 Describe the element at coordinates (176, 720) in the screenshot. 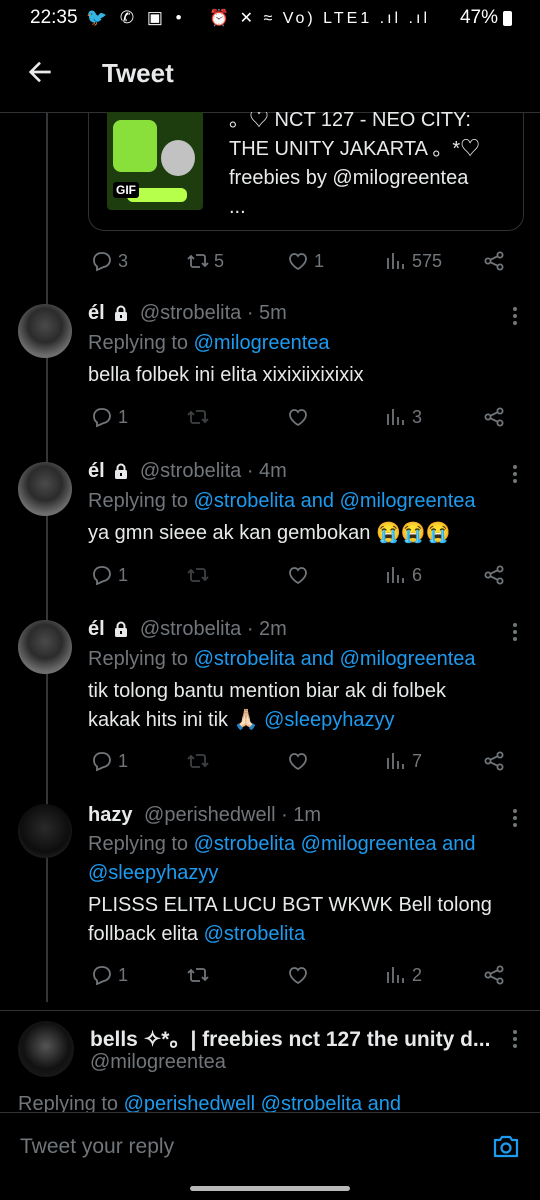

I see `tweet-text-line: kakak hits ini tik 🙏🏻` at that location.